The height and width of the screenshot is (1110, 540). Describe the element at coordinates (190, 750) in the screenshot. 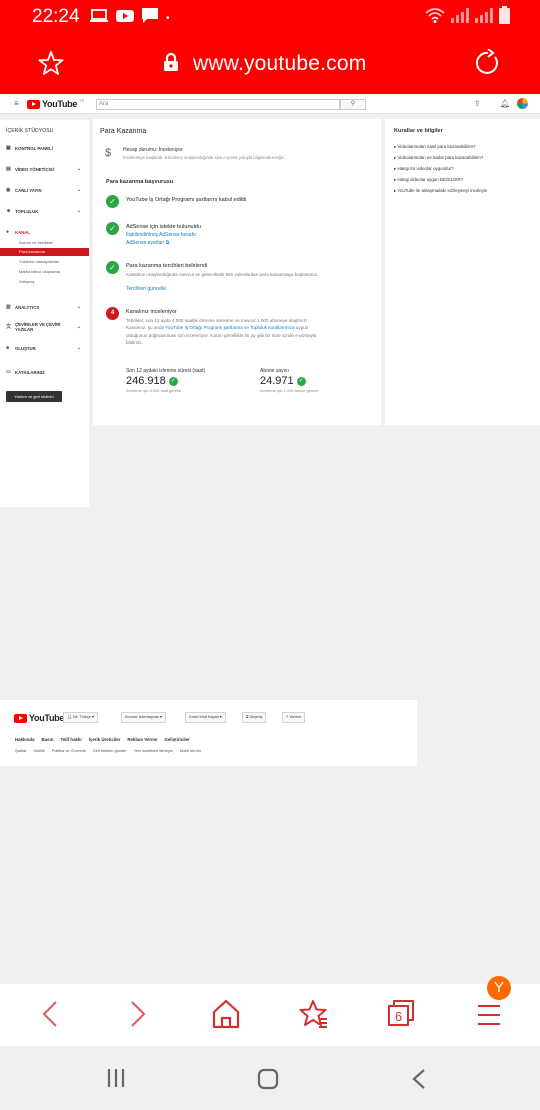

I see `footer-link: Mobil sürüm` at that location.